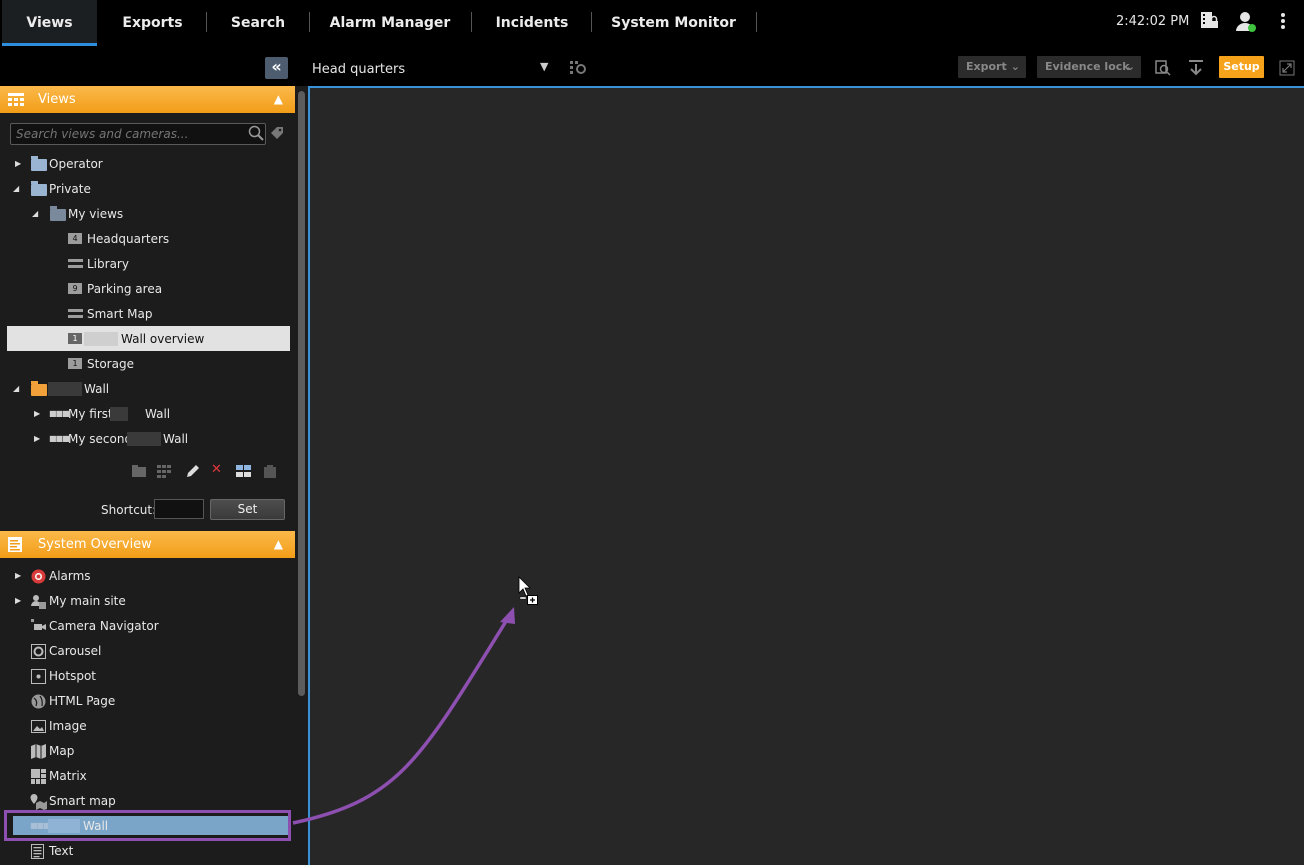 The width and height of the screenshot is (1304, 865). What do you see at coordinates (179, 509) in the screenshot?
I see `shortcut-input` at bounding box center [179, 509].